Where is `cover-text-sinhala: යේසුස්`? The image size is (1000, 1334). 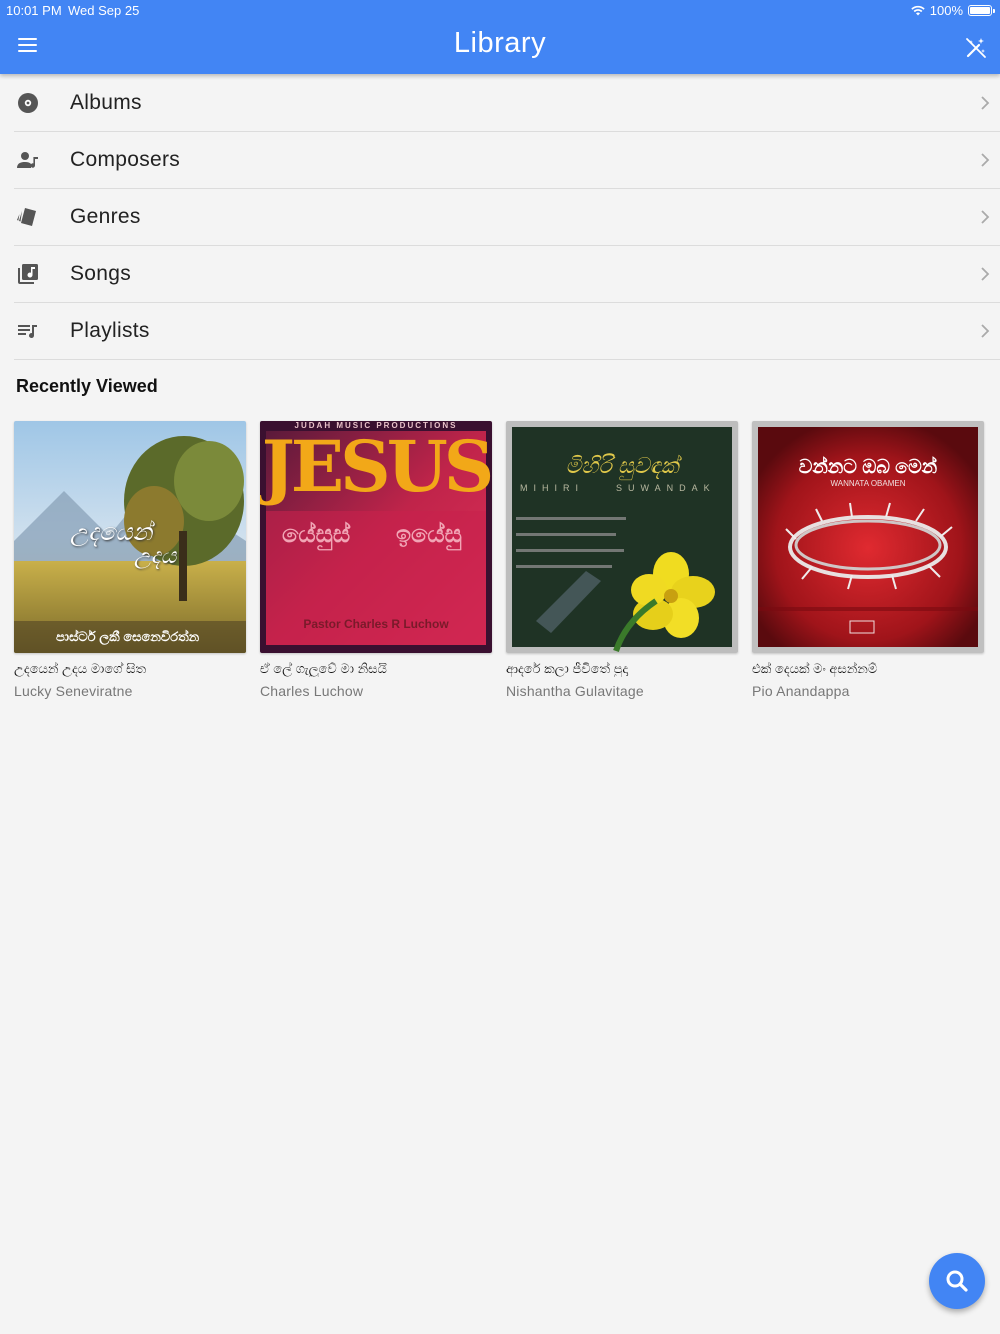
cover-text-sinhala: යේසුස් is located at coordinates (316, 534).